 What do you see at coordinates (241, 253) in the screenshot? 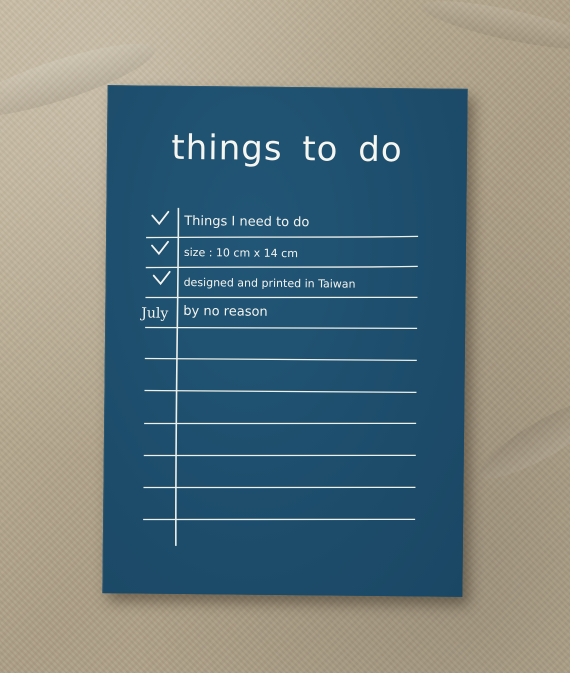
I see `todo-row-2-text: size : 10 cm x 14 cm` at bounding box center [241, 253].